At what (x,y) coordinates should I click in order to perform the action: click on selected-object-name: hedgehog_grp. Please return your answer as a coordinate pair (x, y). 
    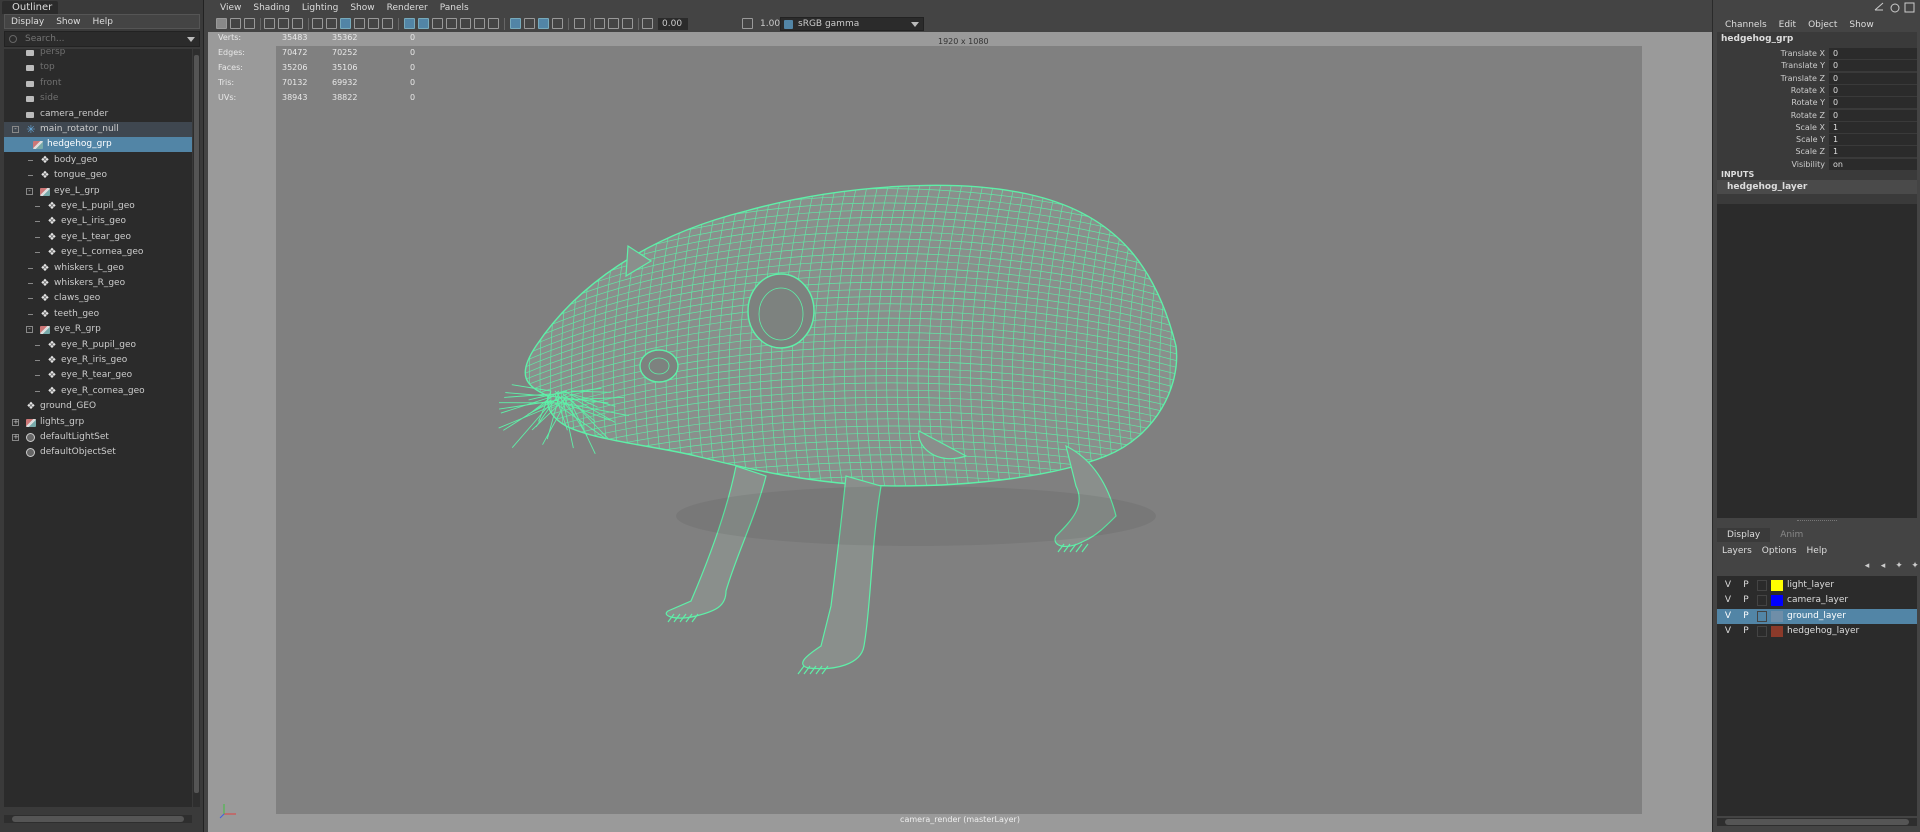
    Looking at the image, I should click on (1757, 39).